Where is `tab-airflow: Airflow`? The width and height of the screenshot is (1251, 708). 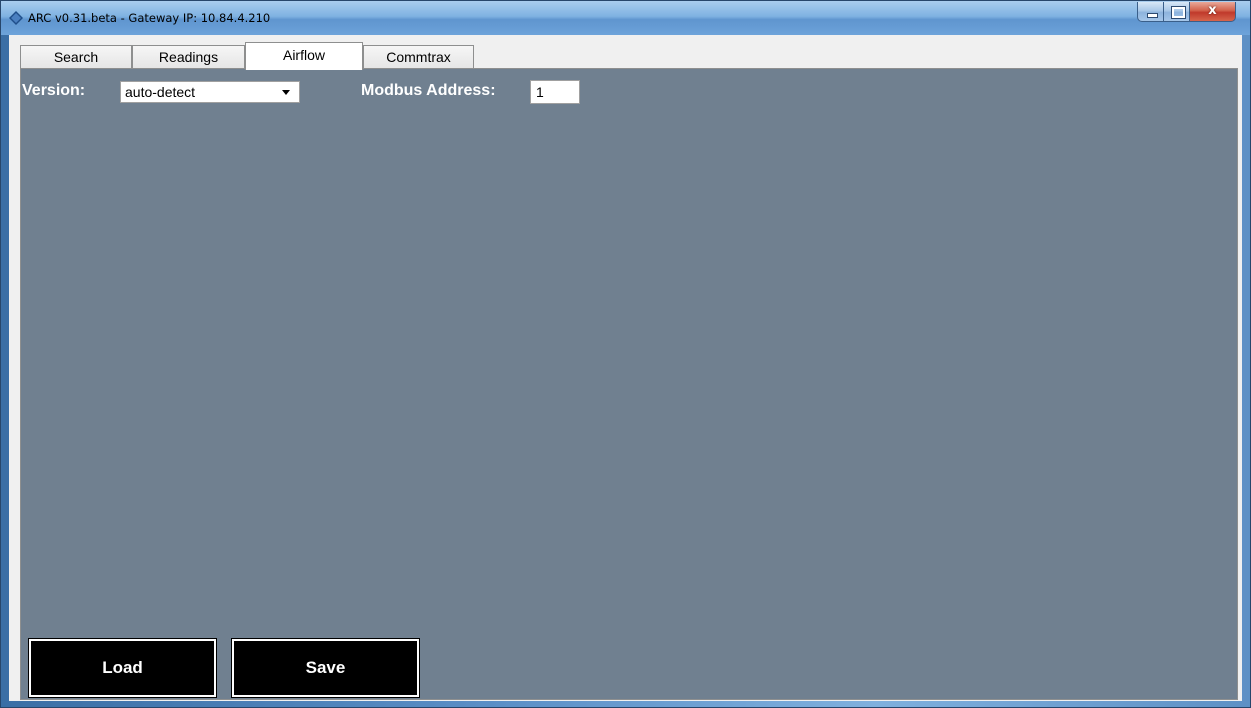 tab-airflow: Airflow is located at coordinates (304, 56).